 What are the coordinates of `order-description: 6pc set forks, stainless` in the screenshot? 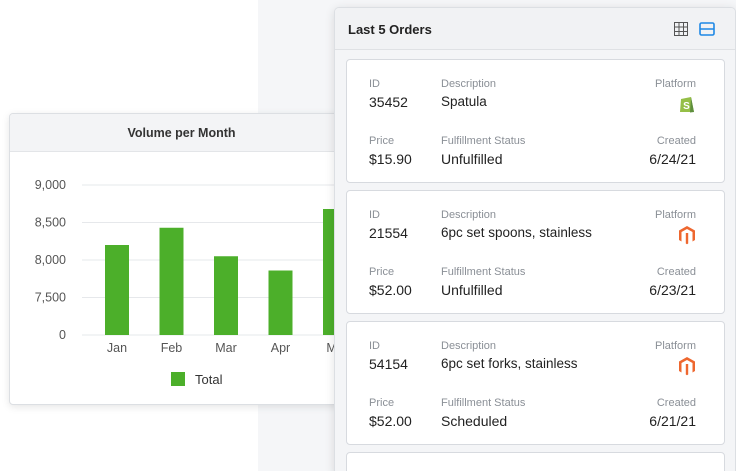 It's located at (509, 363).